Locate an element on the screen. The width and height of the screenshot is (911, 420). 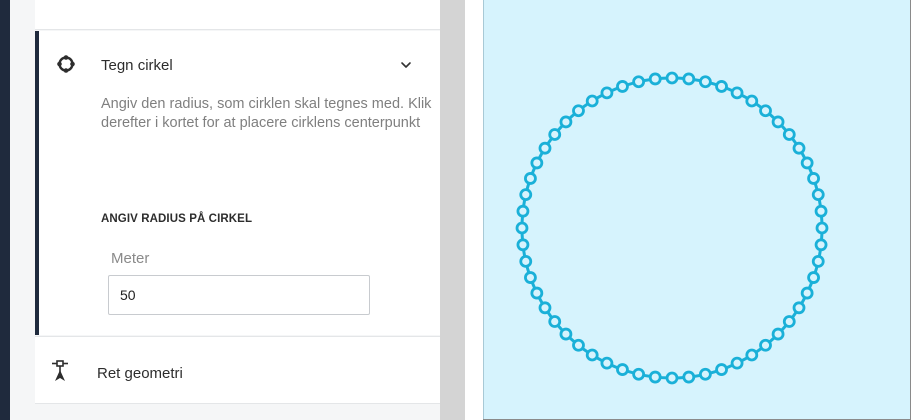
radius-input is located at coordinates (239, 295).